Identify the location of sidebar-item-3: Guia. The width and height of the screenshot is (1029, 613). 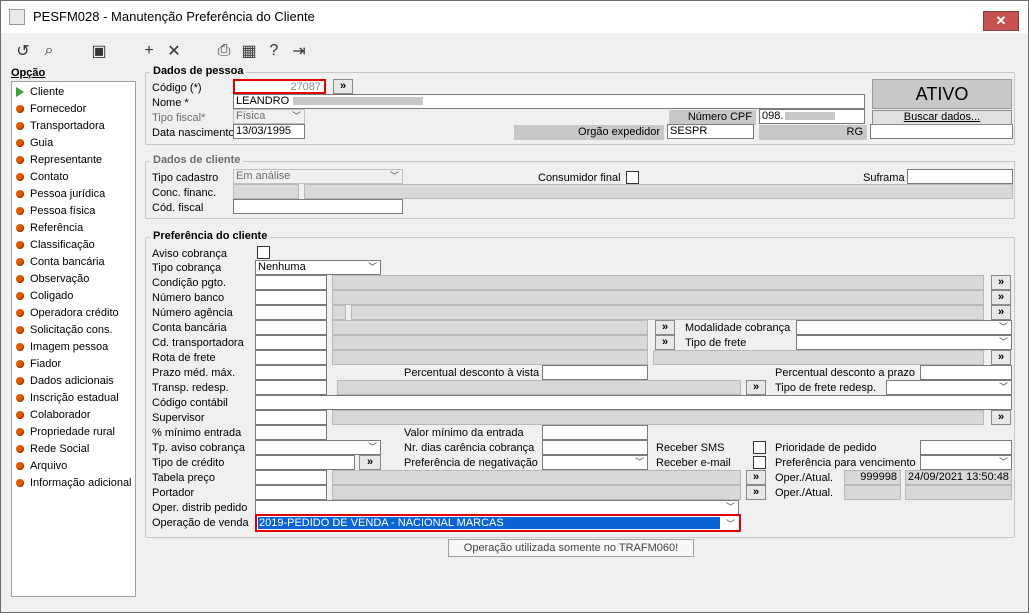
(34, 143).